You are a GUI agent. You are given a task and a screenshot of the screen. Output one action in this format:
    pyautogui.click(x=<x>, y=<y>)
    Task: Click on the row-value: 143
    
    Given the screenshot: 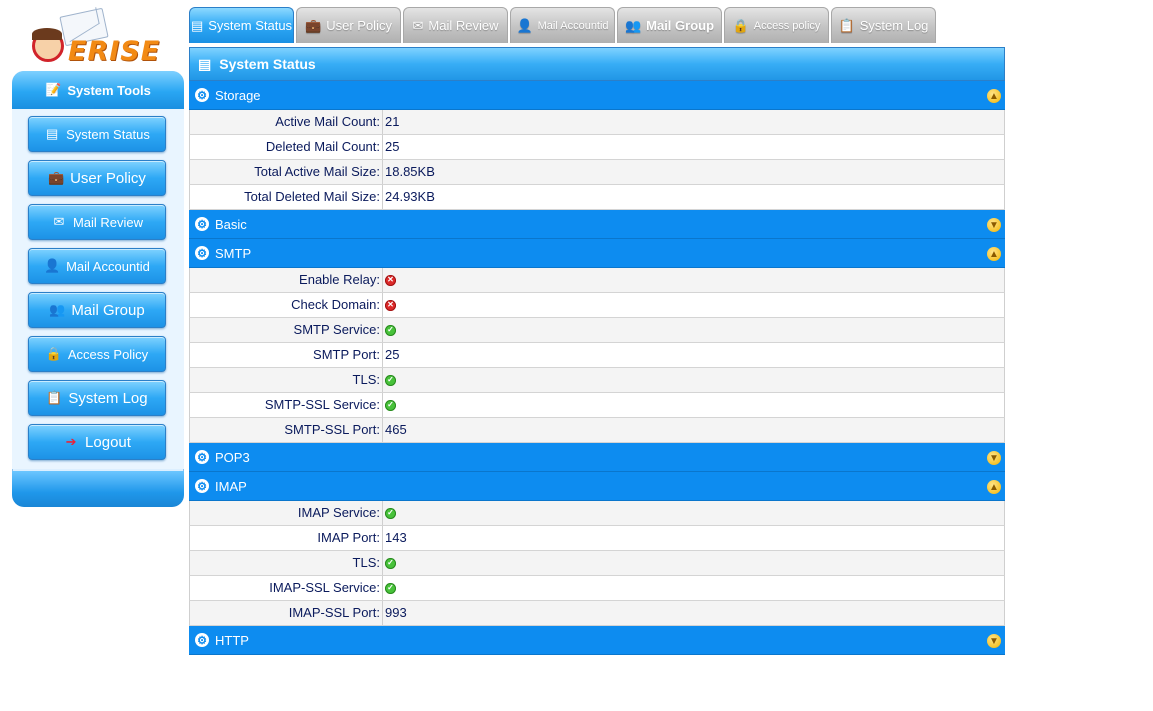 What is the action you would take?
    pyautogui.click(x=396, y=537)
    